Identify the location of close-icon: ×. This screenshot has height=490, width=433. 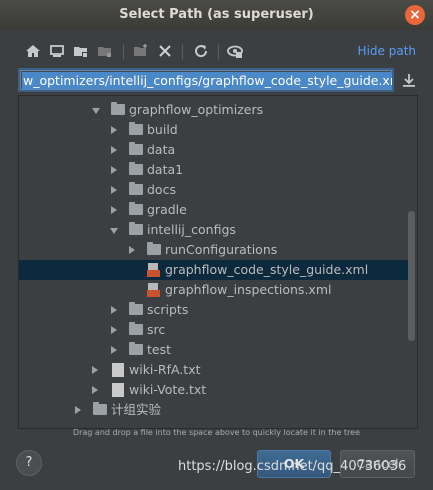
(415, 15).